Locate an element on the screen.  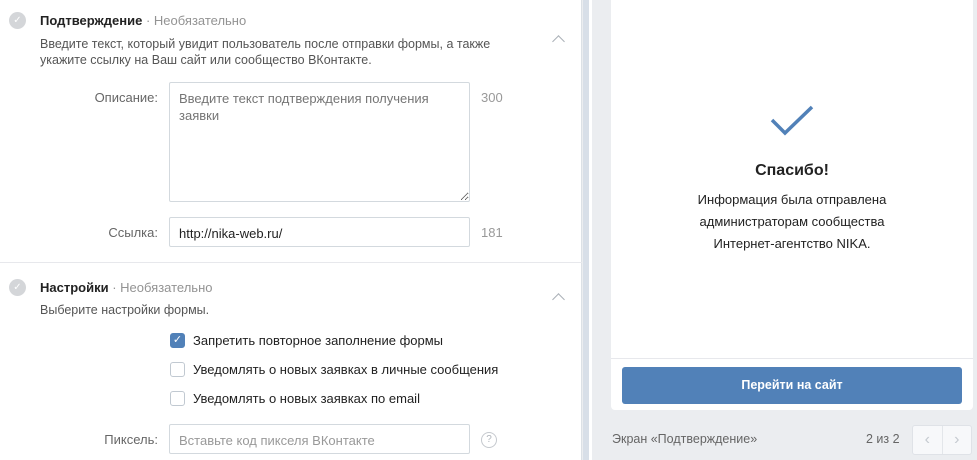
checkbox-label: Запретить повторное заполнение формы is located at coordinates (318, 340).